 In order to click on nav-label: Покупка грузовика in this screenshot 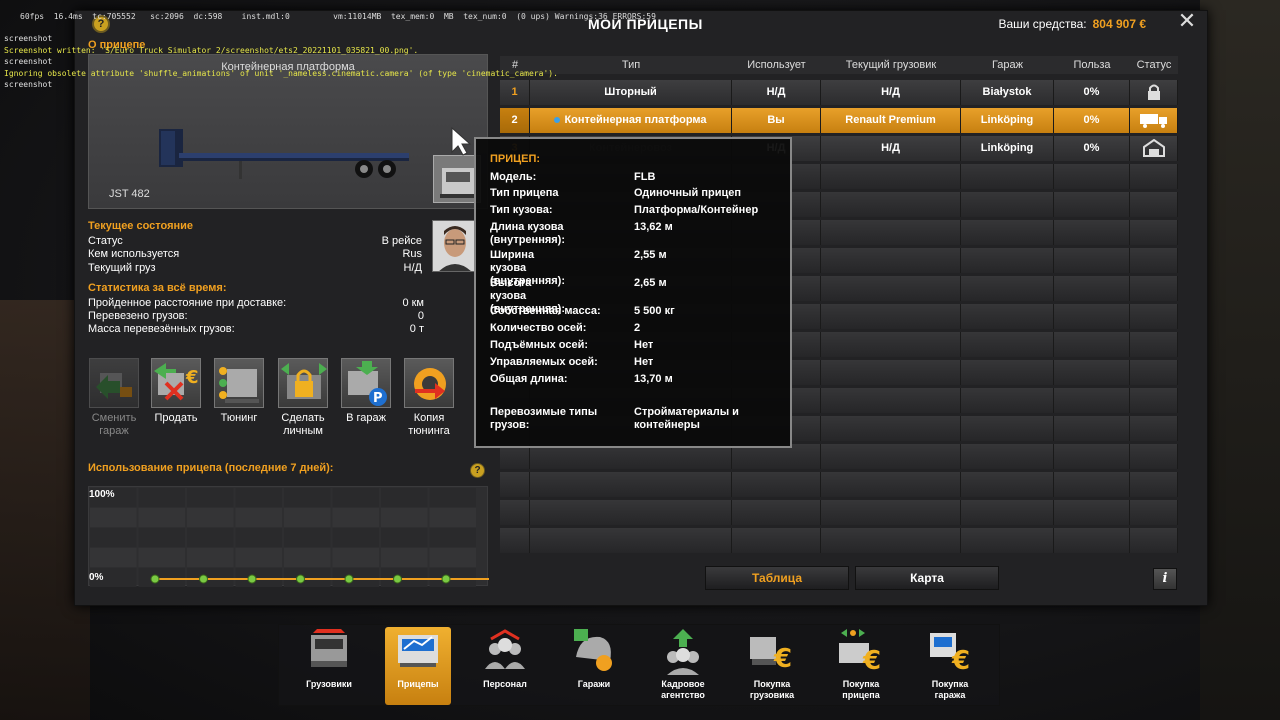, I will do `click(772, 689)`.